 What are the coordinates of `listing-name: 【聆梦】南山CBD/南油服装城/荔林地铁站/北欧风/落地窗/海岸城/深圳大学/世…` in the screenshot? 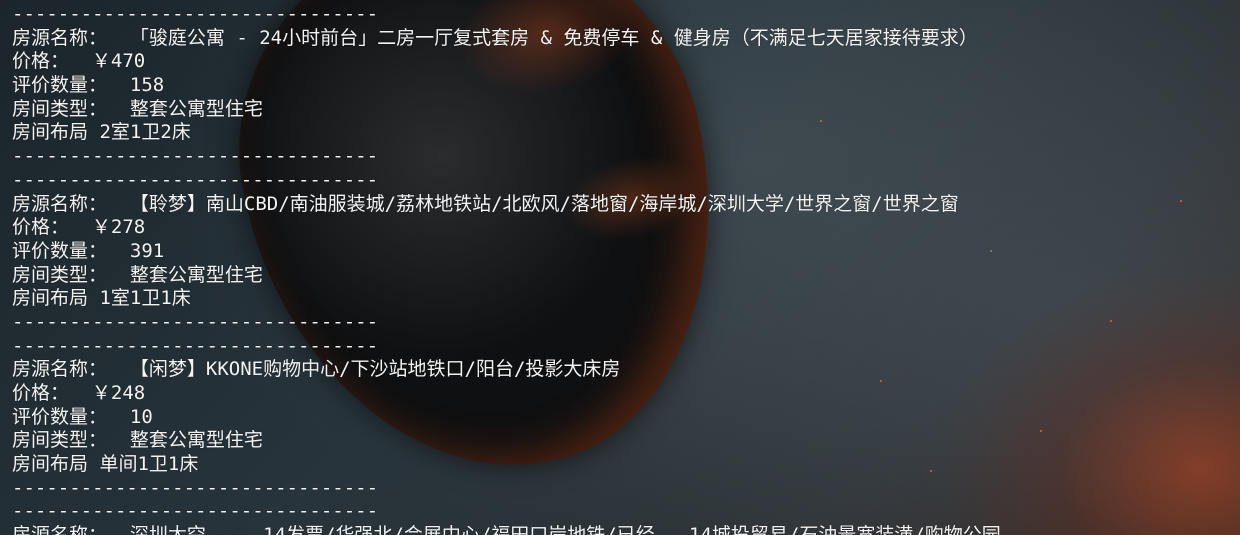 It's located at (544, 203).